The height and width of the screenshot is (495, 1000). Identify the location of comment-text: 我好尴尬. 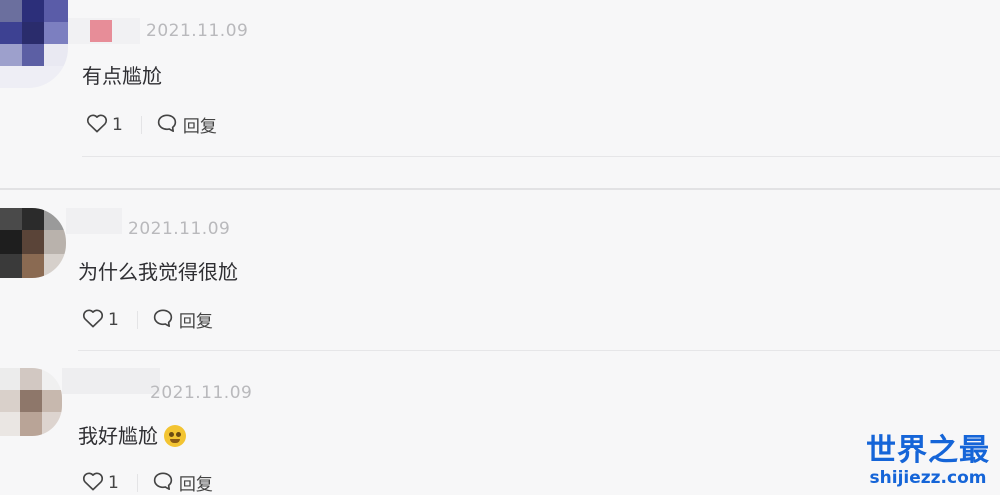
(132, 434).